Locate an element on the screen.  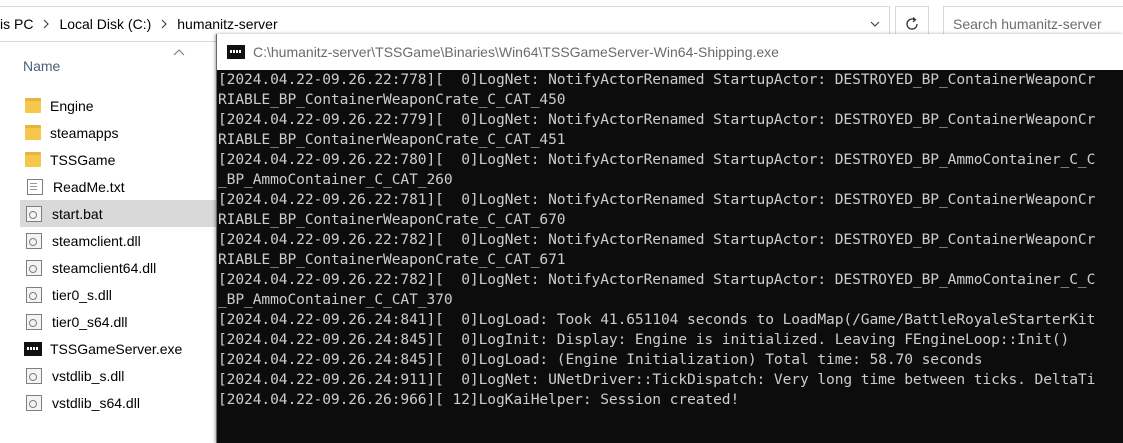
file-name: start.bat is located at coordinates (77, 213).